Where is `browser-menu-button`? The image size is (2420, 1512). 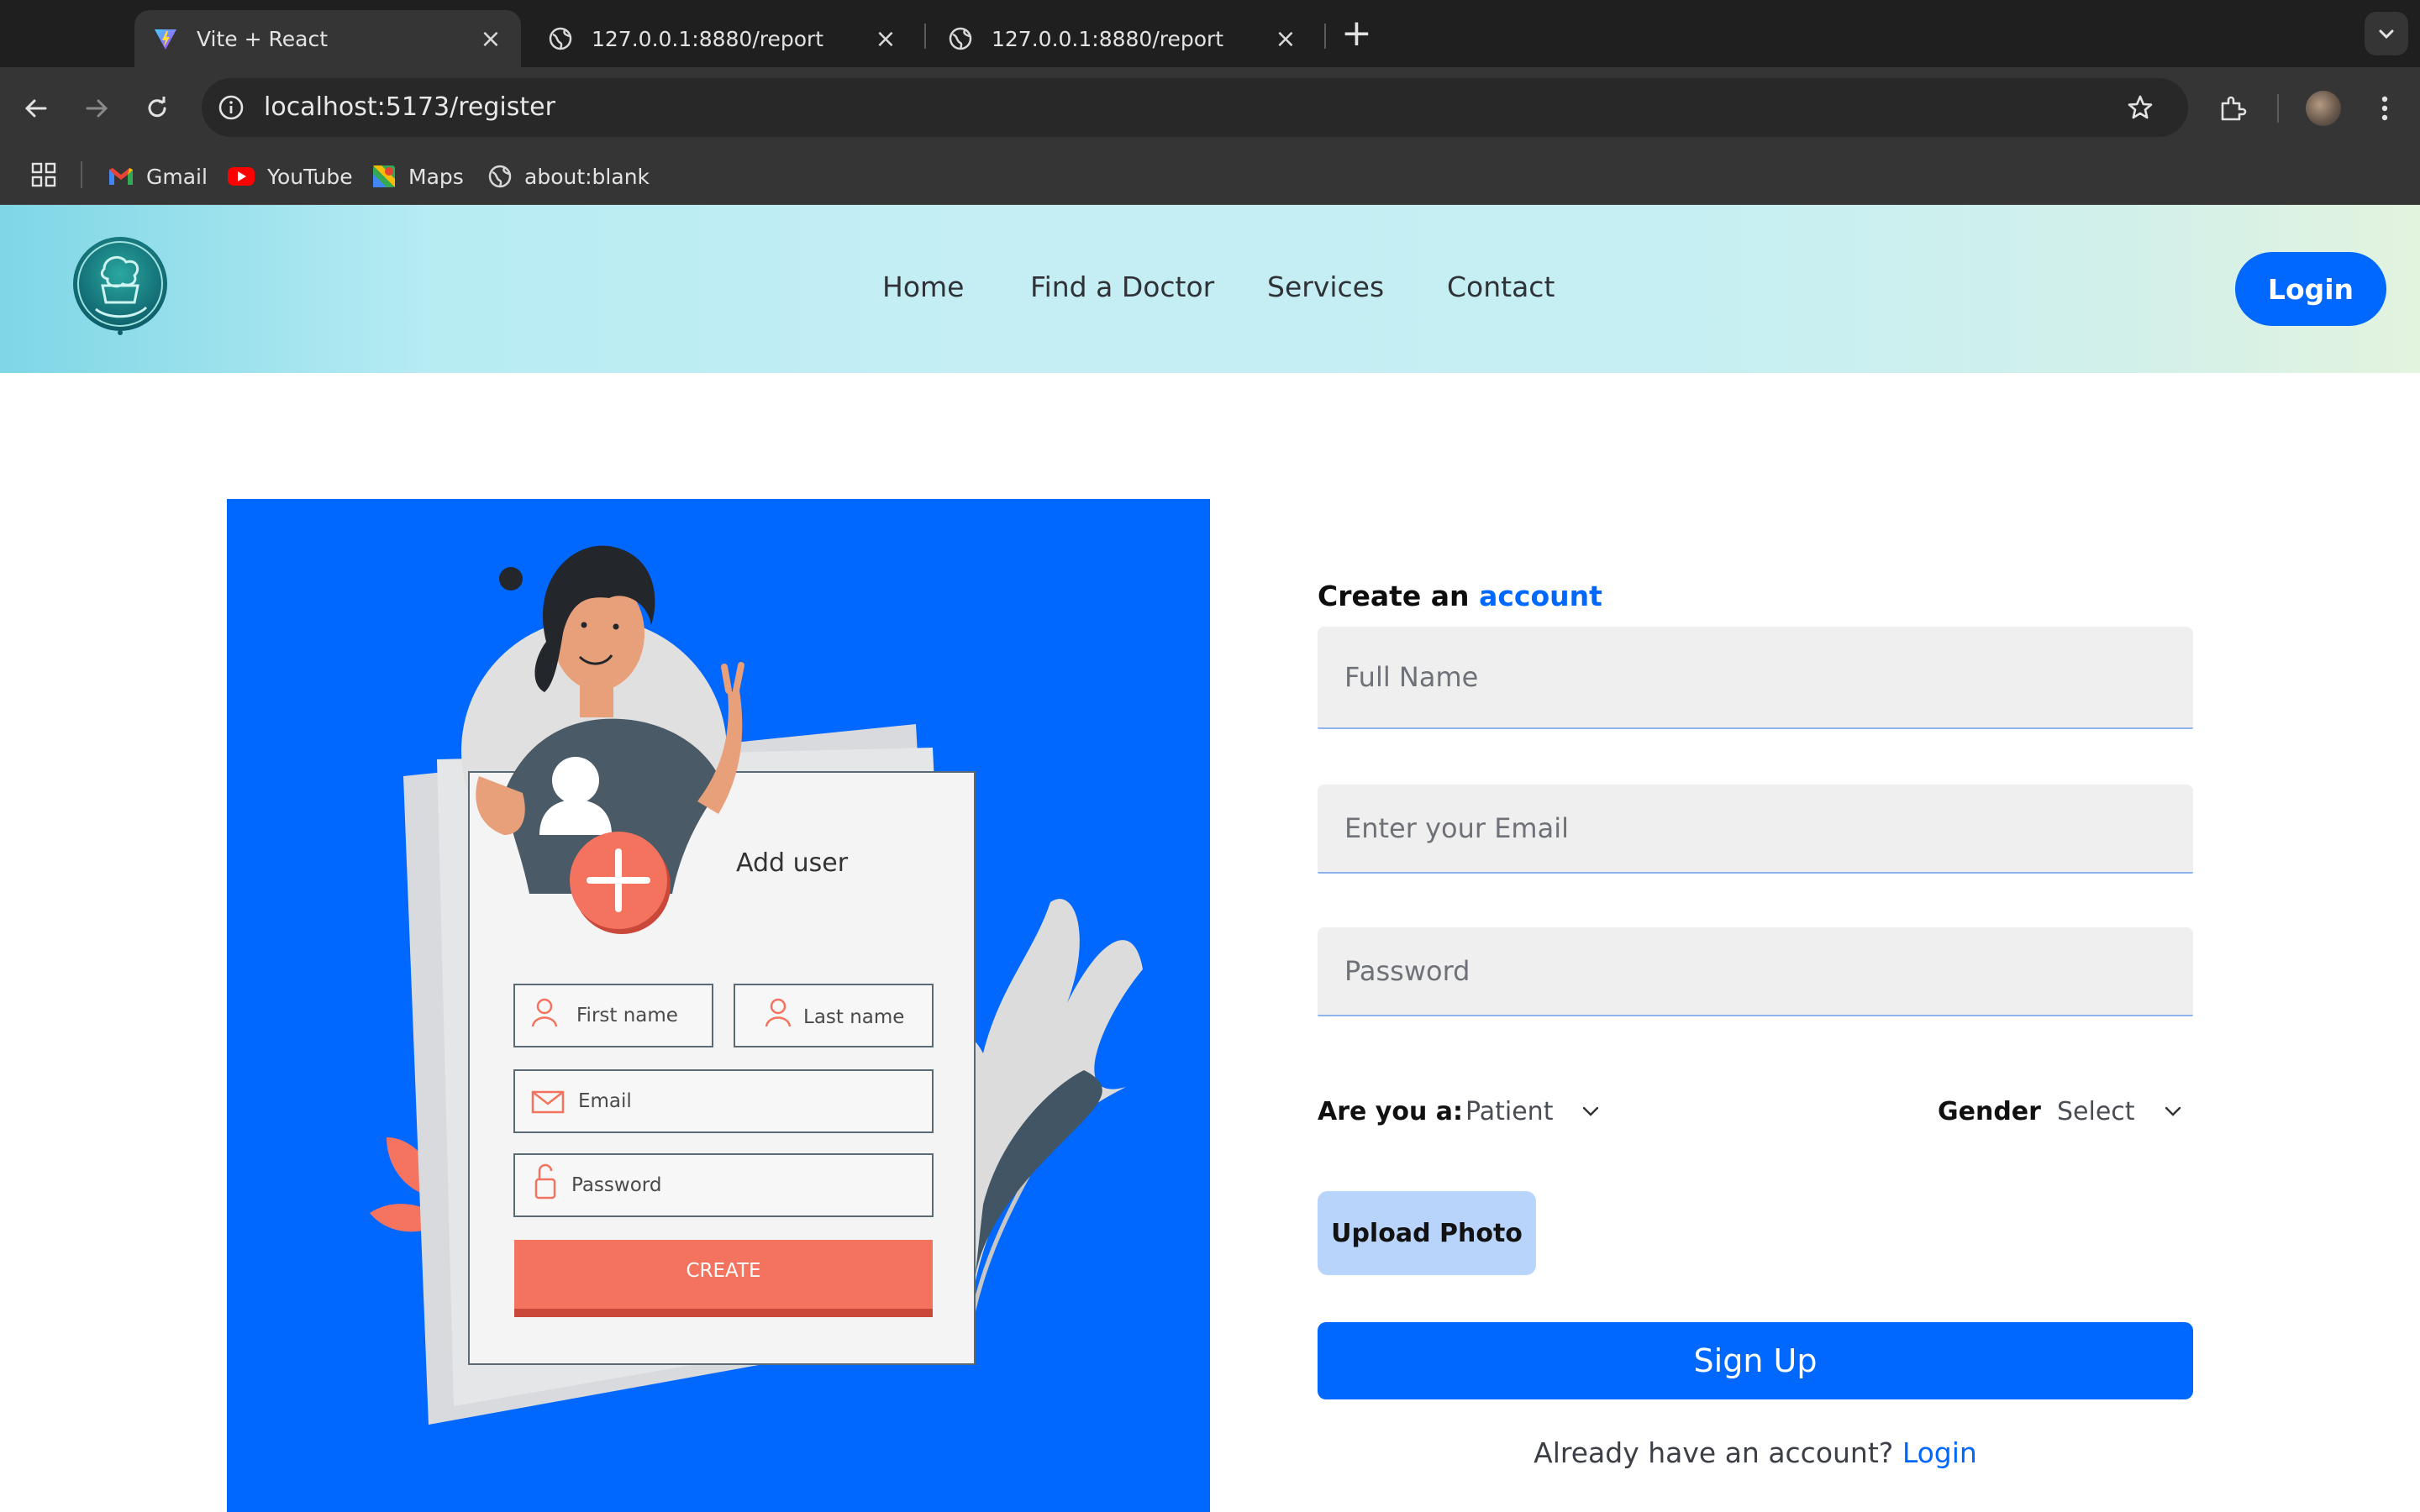 browser-menu-button is located at coordinates (2385, 108).